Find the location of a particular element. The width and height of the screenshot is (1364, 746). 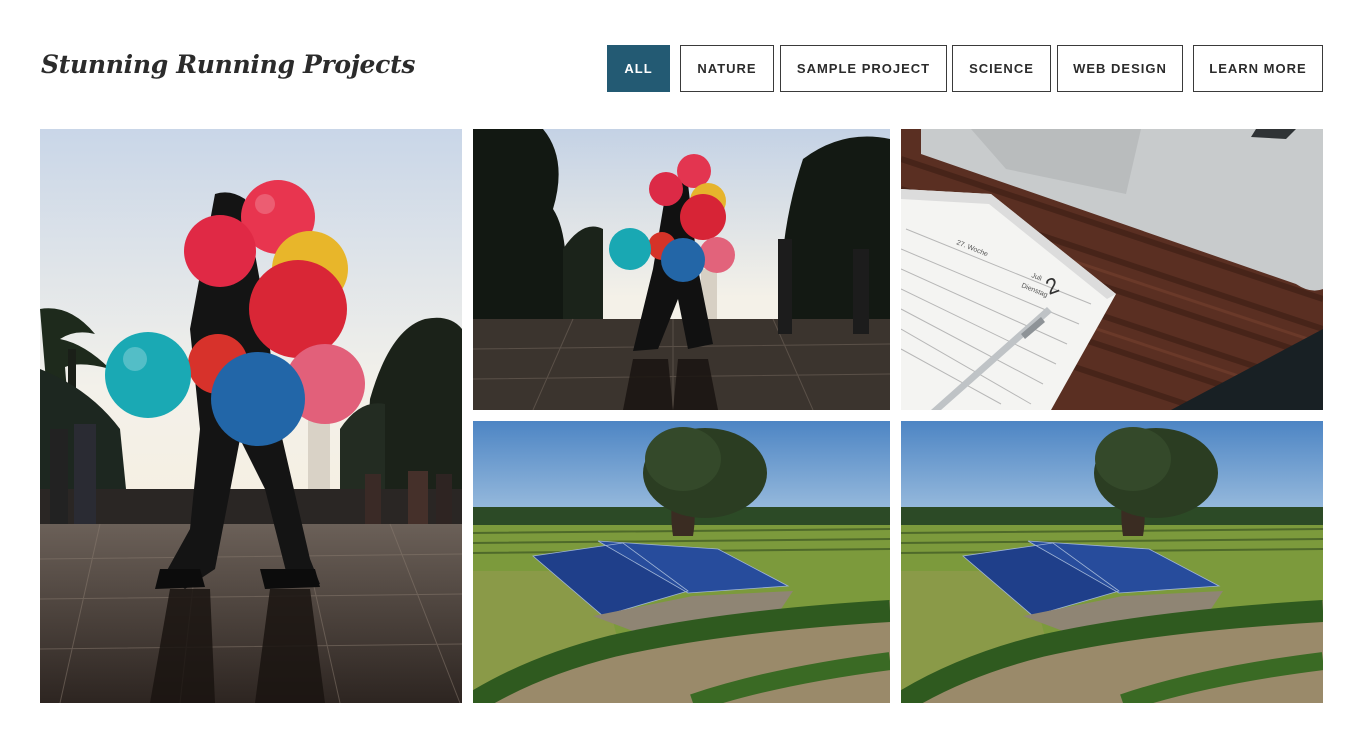

filter-all-button: ALL is located at coordinates (638, 68).